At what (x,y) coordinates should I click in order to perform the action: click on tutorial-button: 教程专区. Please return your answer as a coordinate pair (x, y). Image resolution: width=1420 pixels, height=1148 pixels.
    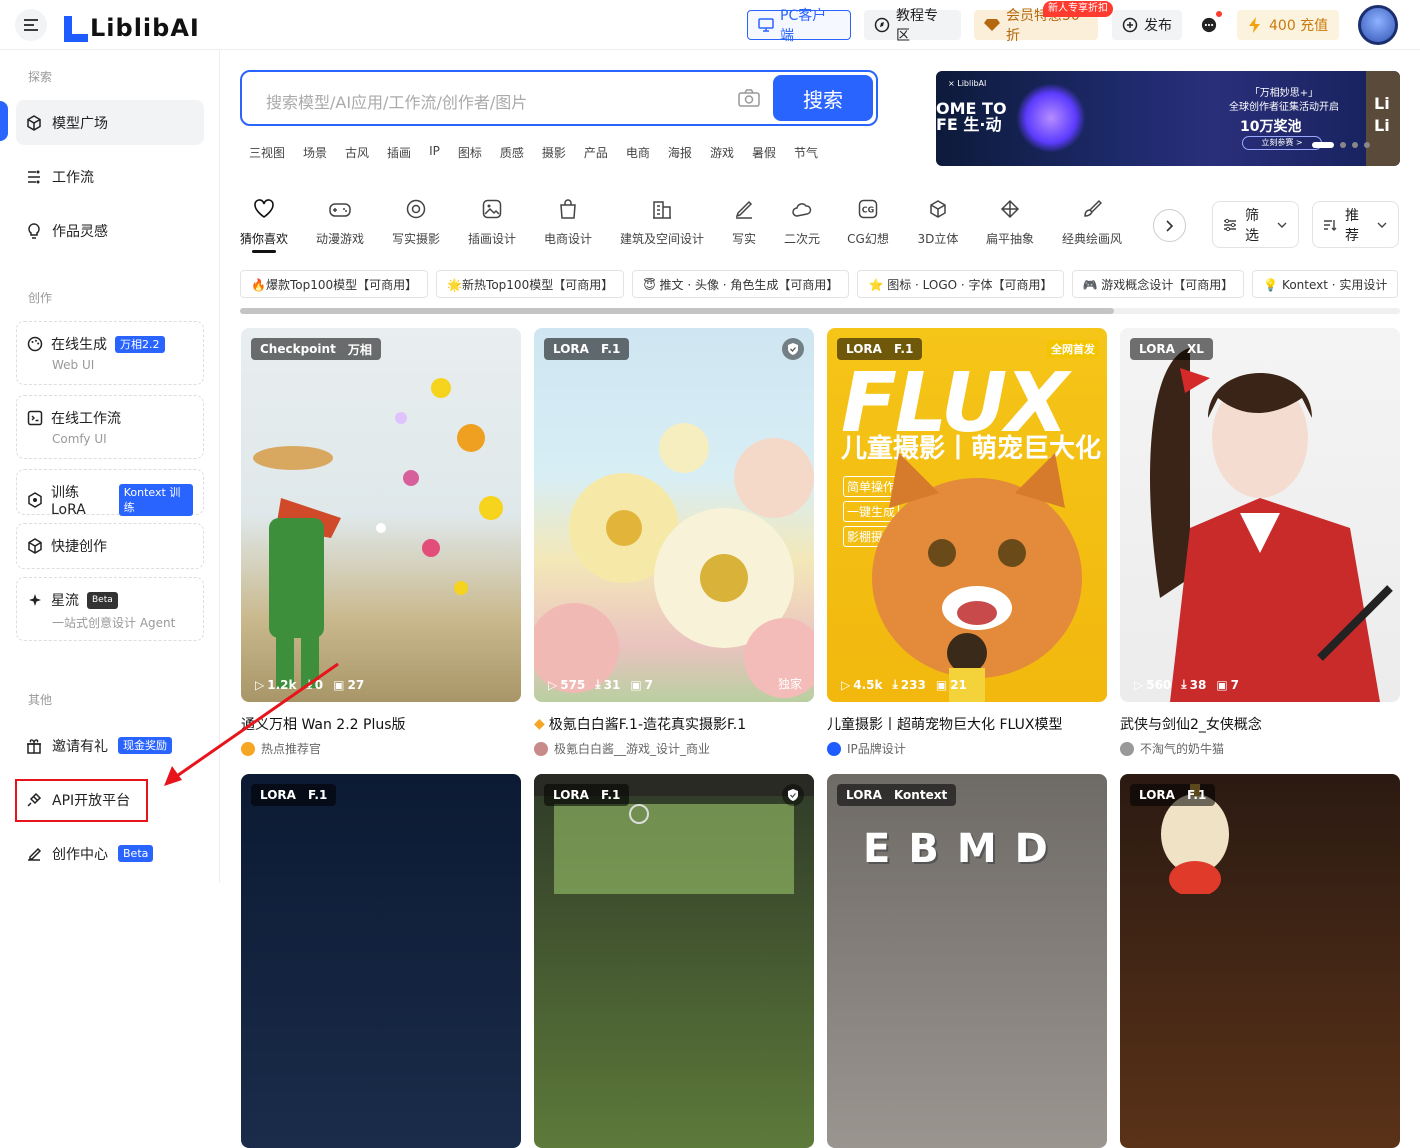
    Looking at the image, I should click on (912, 26).